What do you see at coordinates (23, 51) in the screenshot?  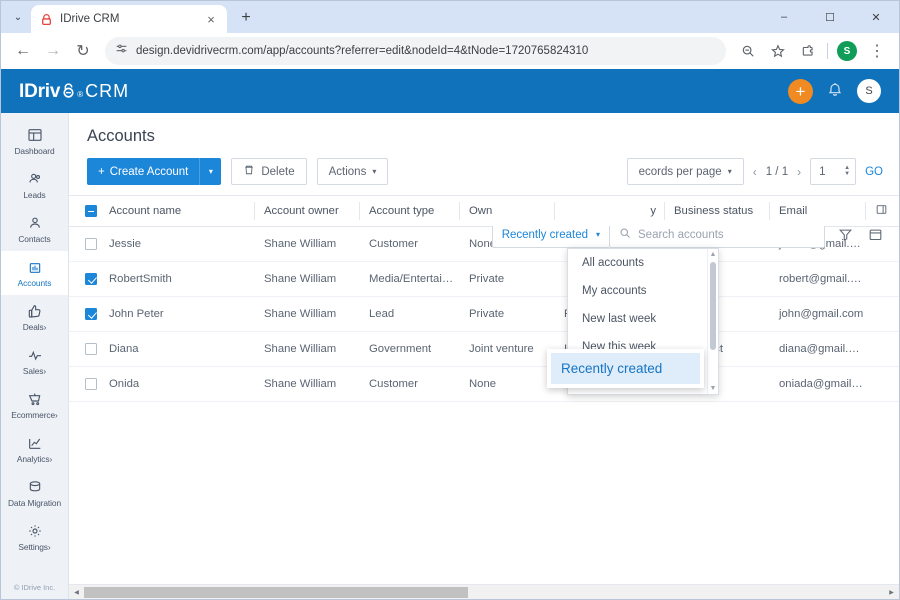 I see `back-icon: ←` at bounding box center [23, 51].